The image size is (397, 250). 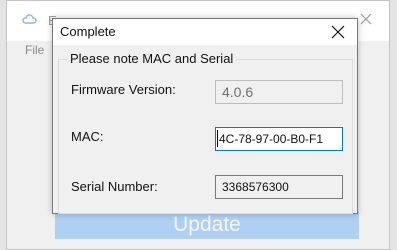 What do you see at coordinates (123, 89) in the screenshot?
I see `firmware-version-label: Firmware Version:` at bounding box center [123, 89].